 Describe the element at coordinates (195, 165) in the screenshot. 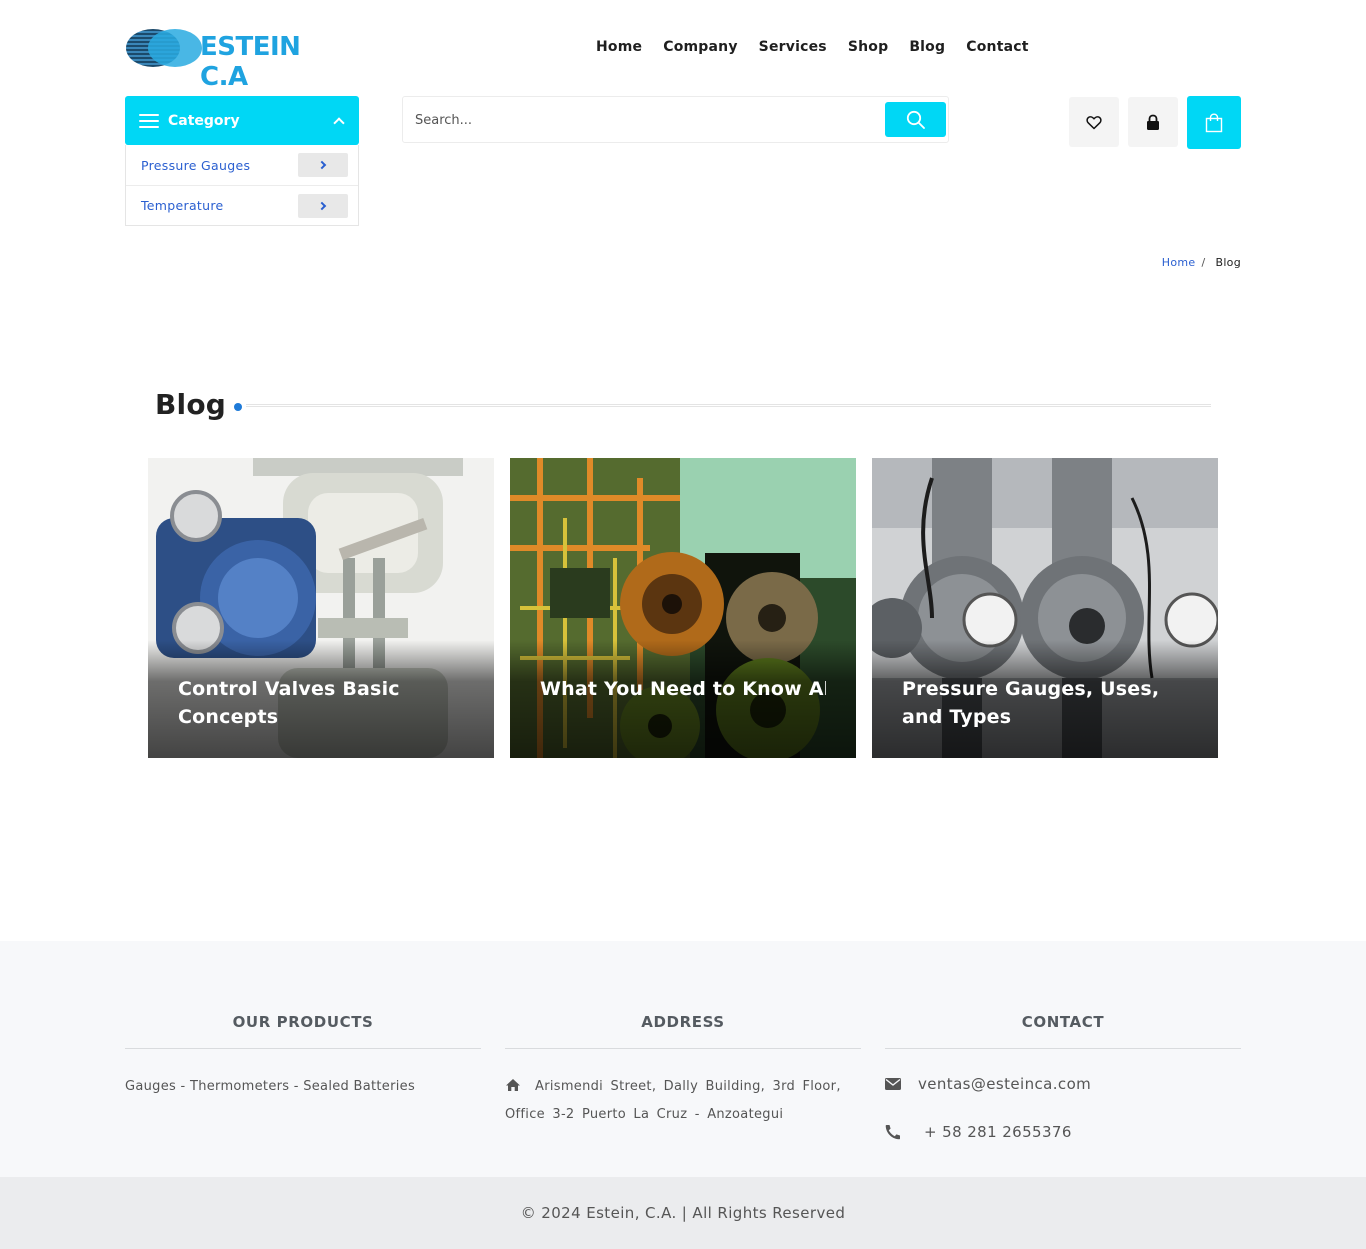

I see `category-item-label: Pressure Gauges` at that location.